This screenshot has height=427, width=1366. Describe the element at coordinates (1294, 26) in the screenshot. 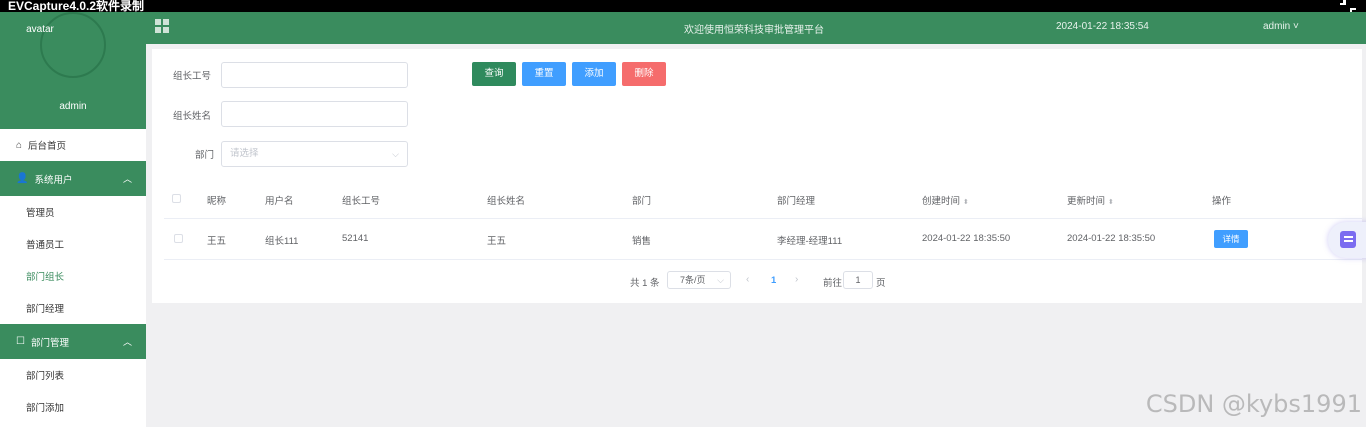

I see `chevron-down-icon: ˅` at that location.